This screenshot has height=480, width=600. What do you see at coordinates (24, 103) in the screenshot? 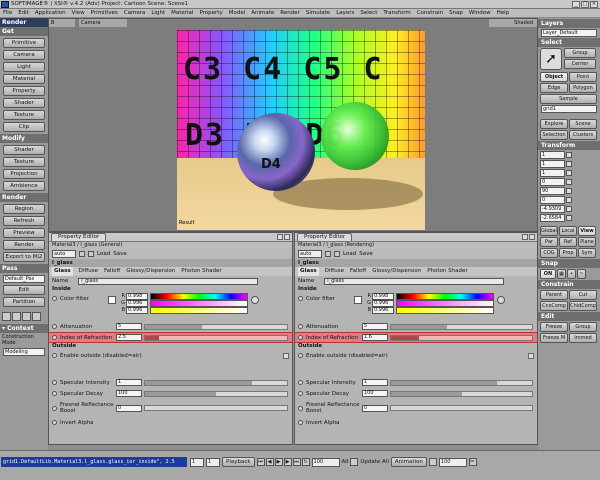
I see `get-shader-button: Shader` at bounding box center [24, 103].